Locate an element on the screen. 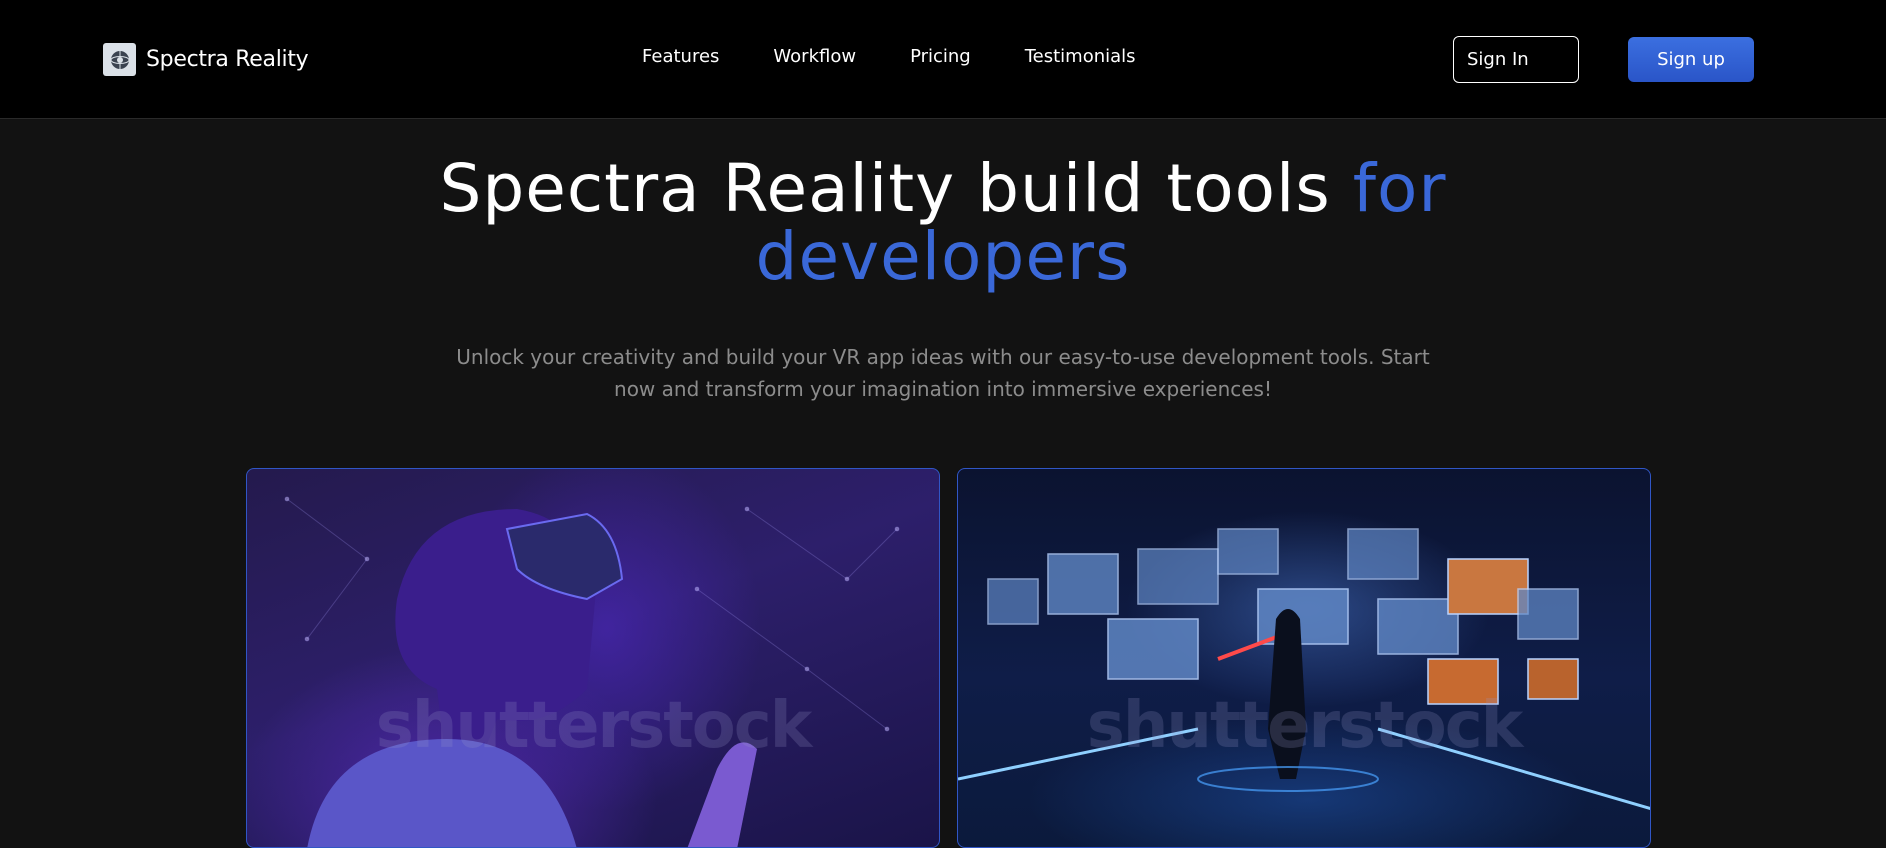  brand: Spectra Reality is located at coordinates (206, 59).